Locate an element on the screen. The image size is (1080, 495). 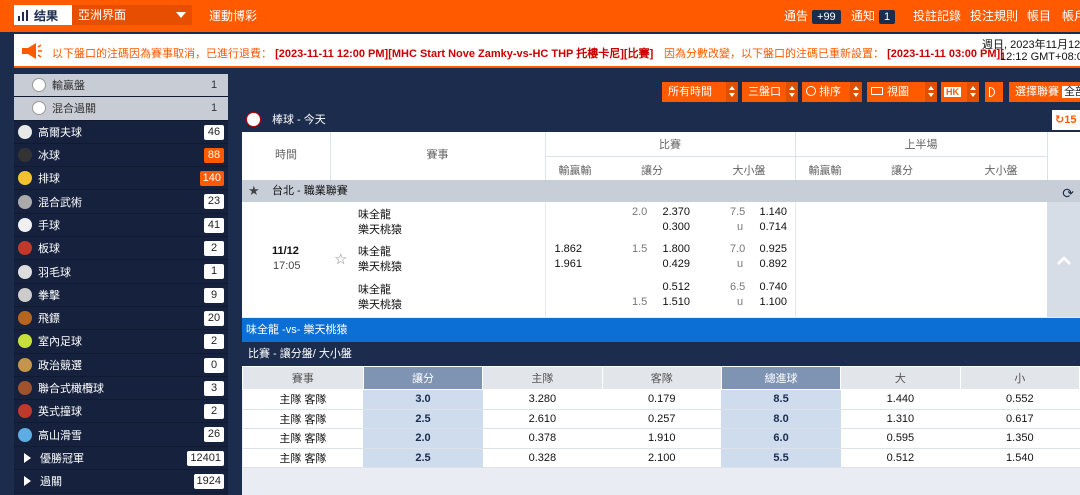
table-row: 主隊 客隊 3.0 3.280 0.179 8.5 1.440 0.552 is located at coordinates (661, 399).